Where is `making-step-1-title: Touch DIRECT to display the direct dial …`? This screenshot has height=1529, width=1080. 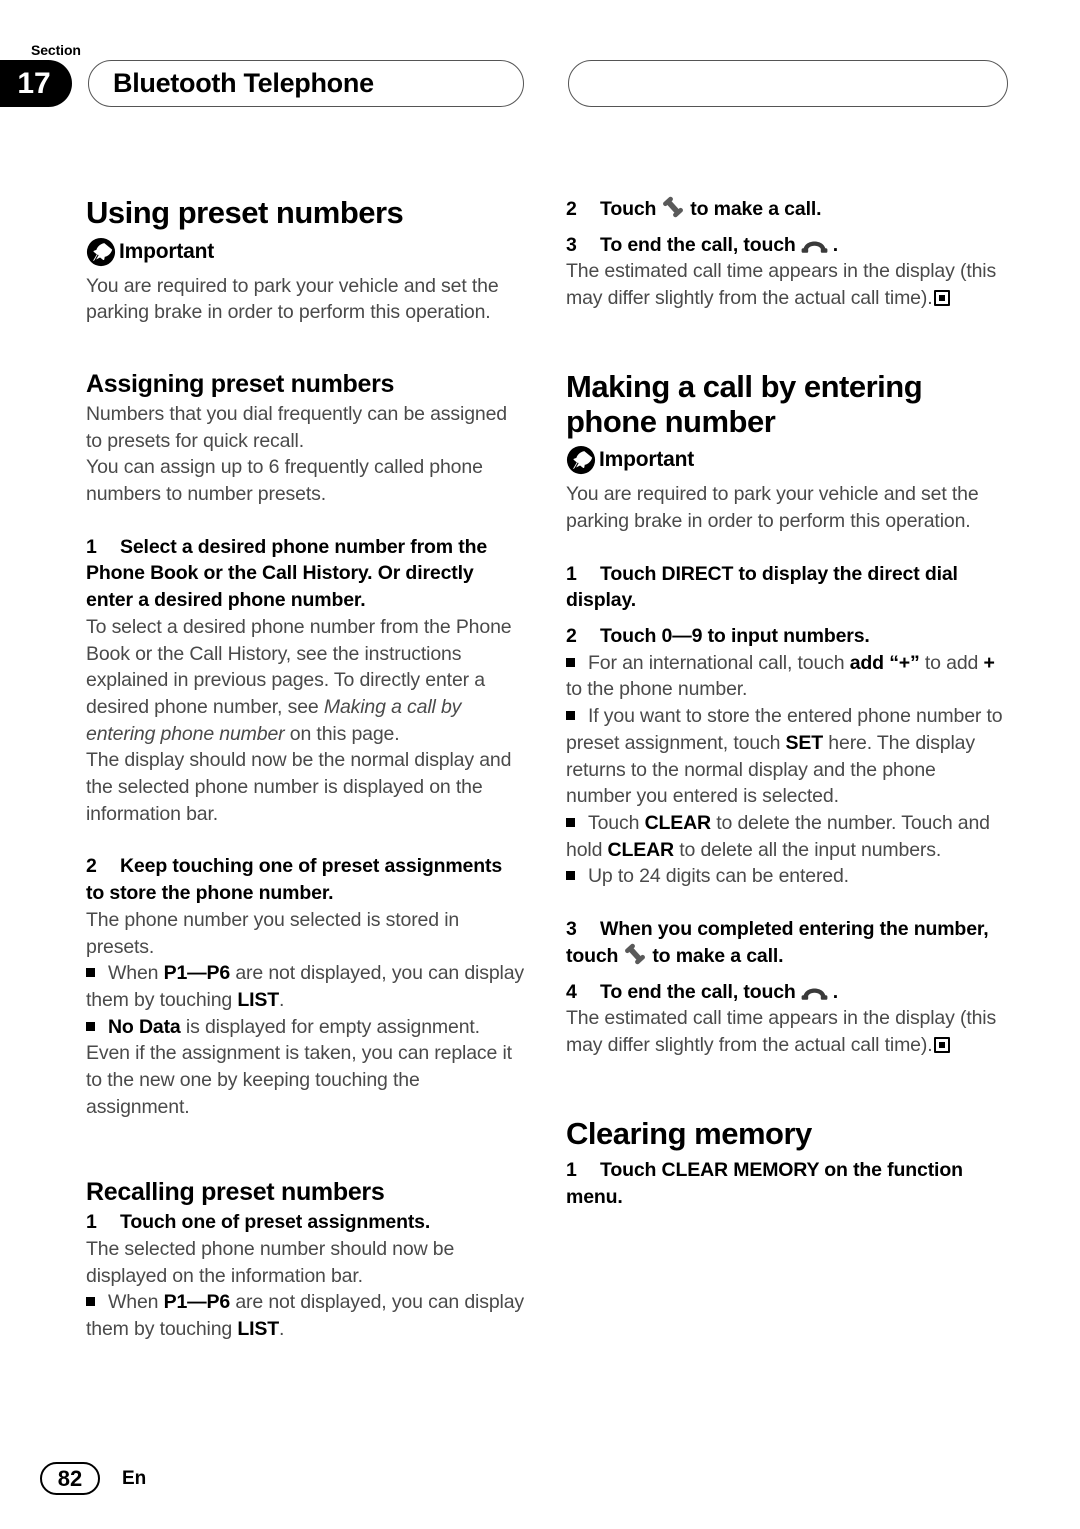
making-step-1-title: Touch DIRECT to display the direct dial … is located at coordinates (762, 587).